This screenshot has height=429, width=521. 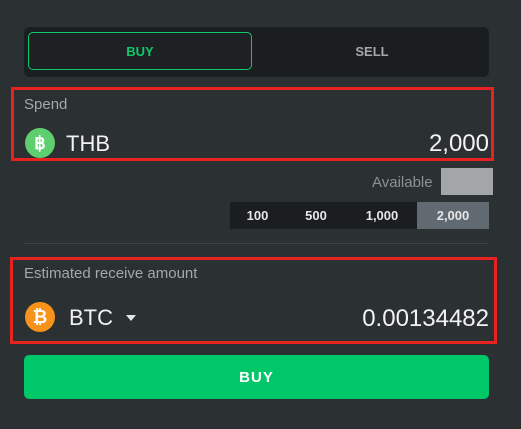 What do you see at coordinates (40, 143) in the screenshot?
I see `thb-coin-icon: ฿` at bounding box center [40, 143].